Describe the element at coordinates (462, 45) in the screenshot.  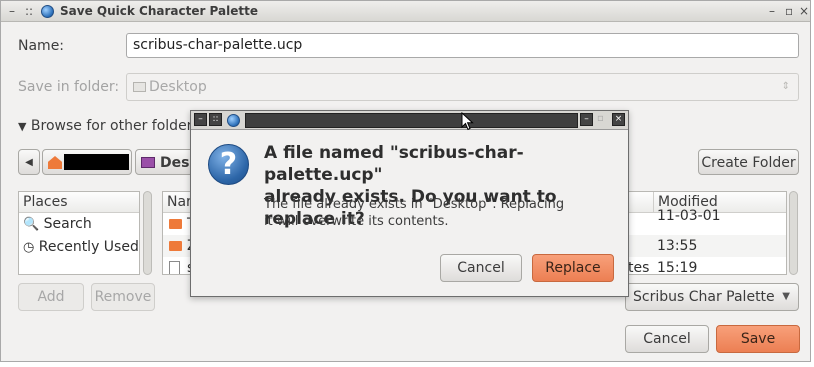
I see `filename-input: scribus-char-palette.ucp` at that location.